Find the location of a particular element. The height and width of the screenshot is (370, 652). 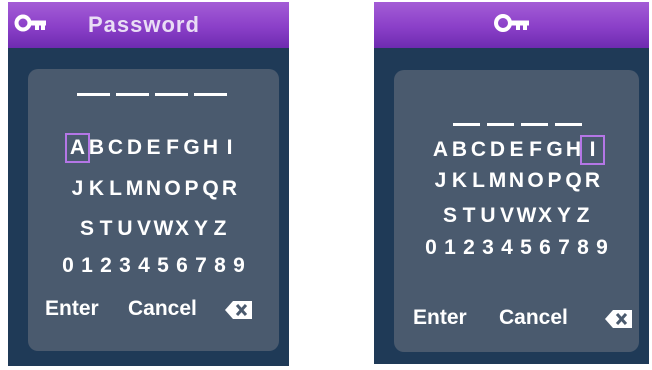

keypad-row-letters-a-i: ABCDEFGHI is located at coordinates (153, 148).